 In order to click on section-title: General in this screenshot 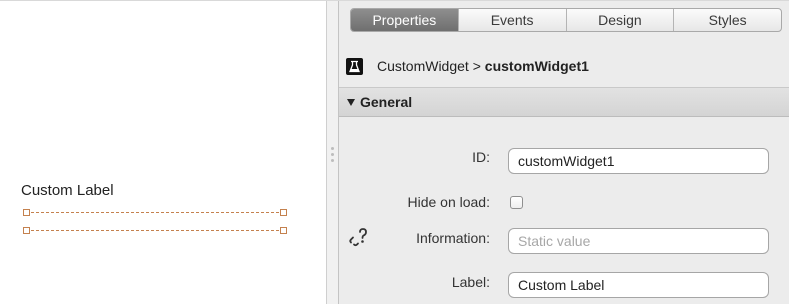, I will do `click(386, 102)`.